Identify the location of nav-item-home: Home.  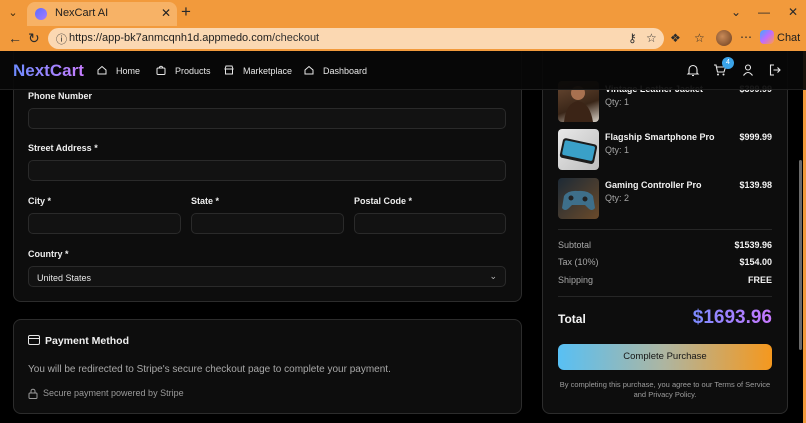
(118, 70).